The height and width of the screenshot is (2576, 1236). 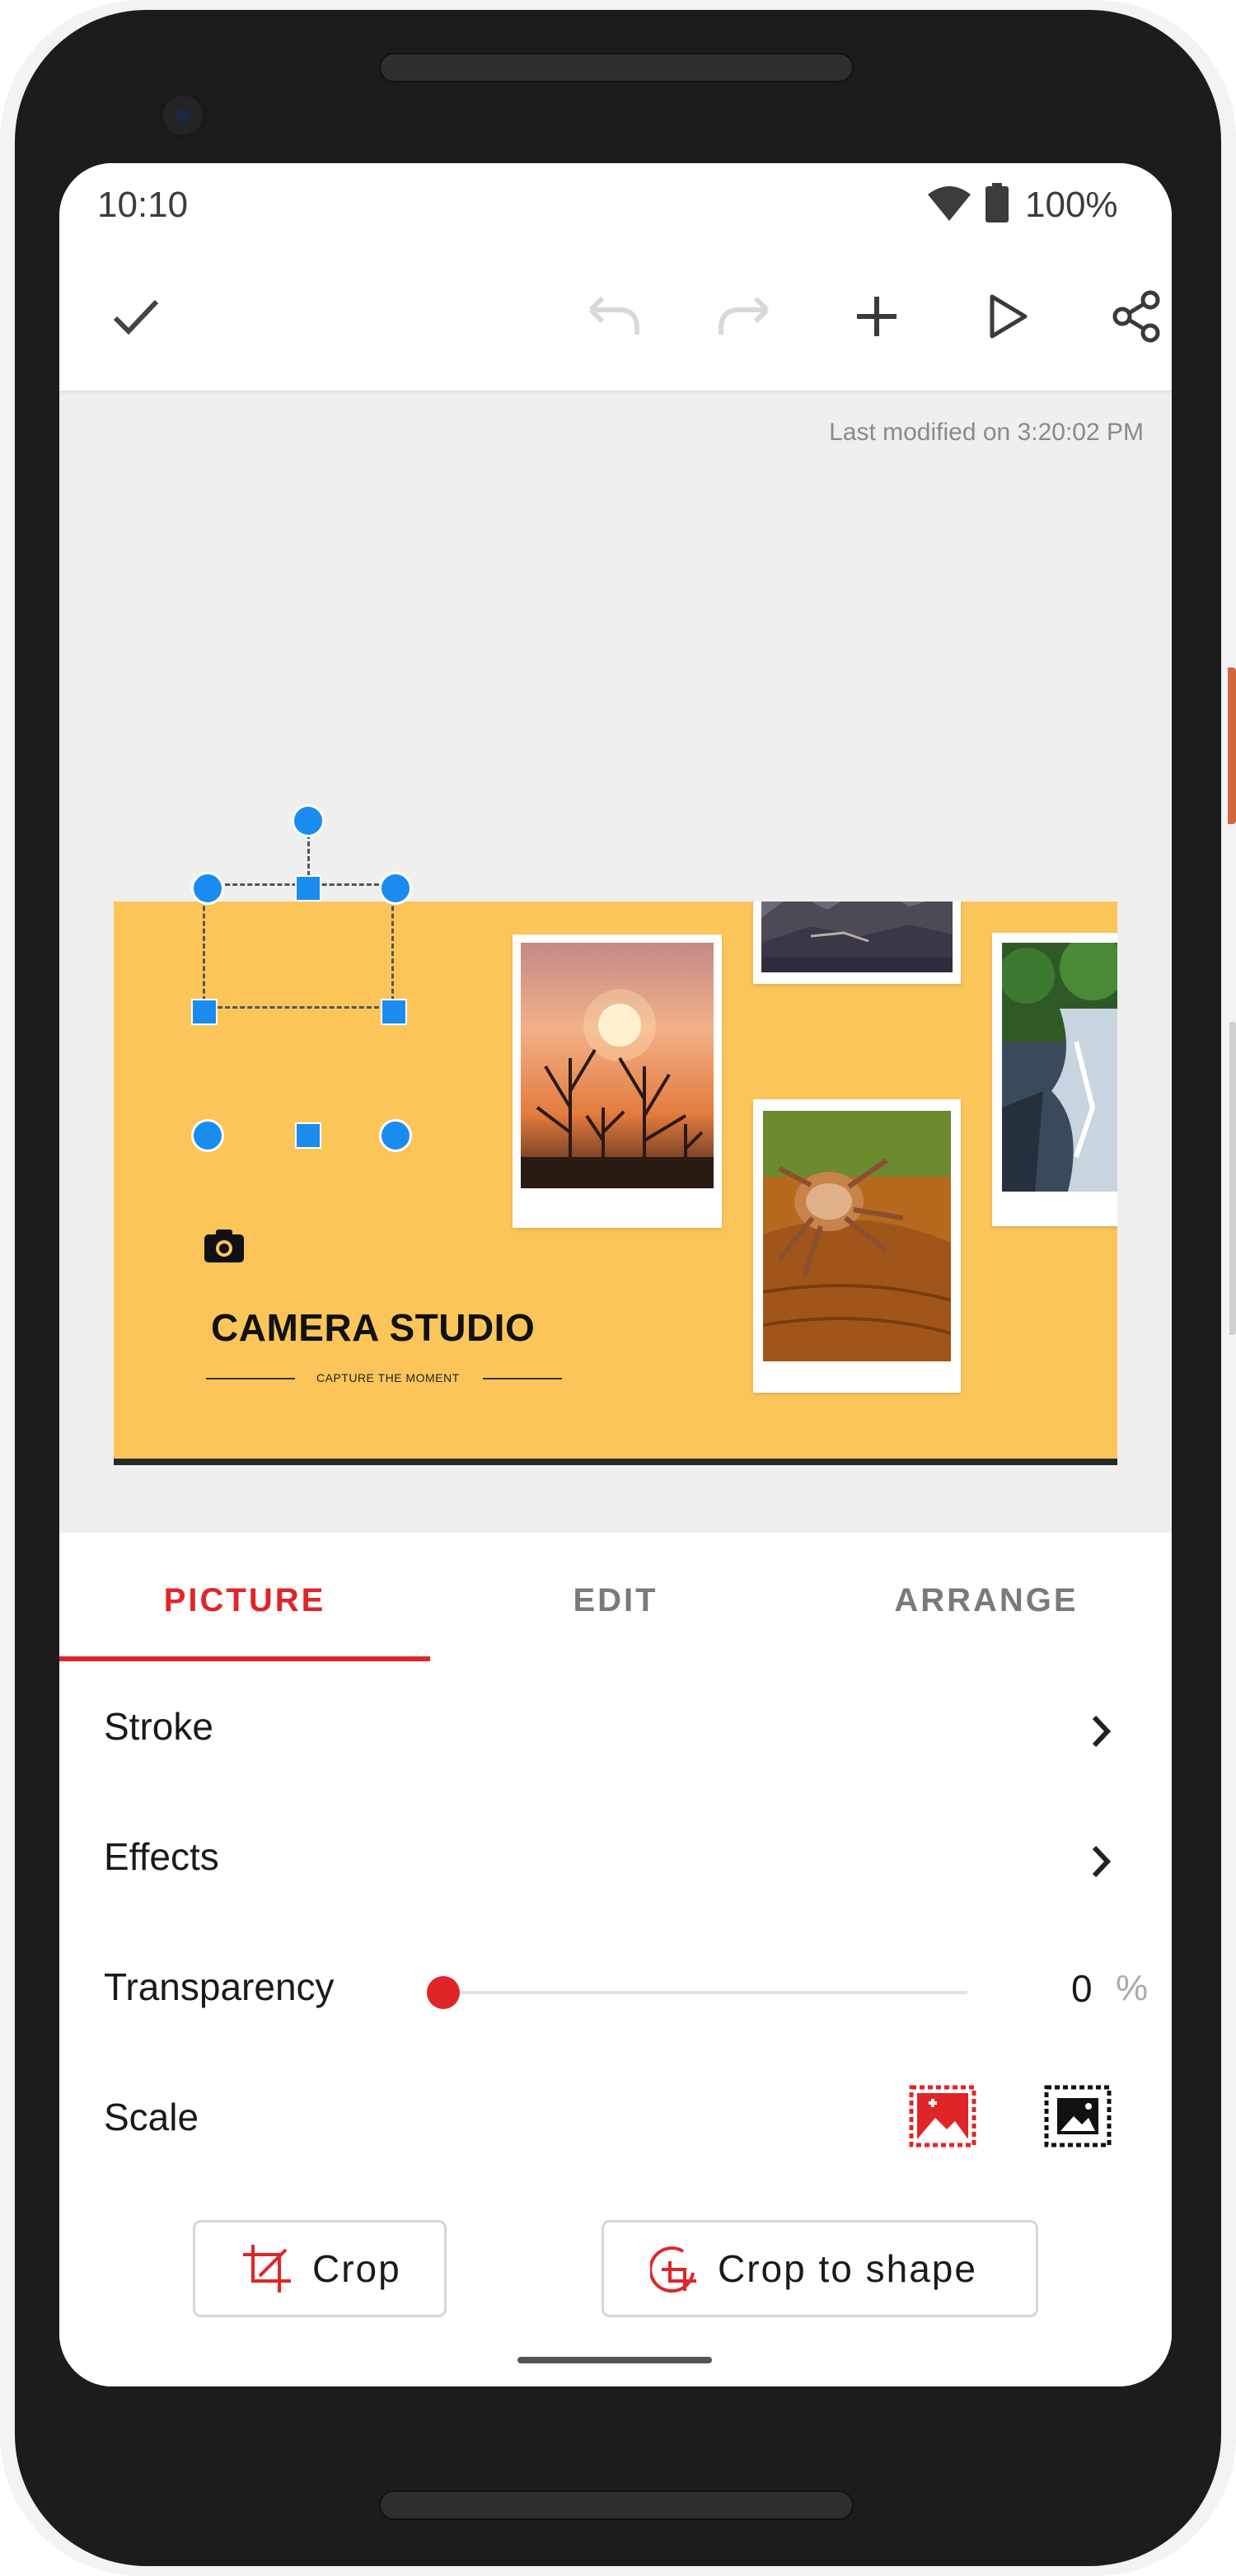 What do you see at coordinates (250, 1378) in the screenshot?
I see `subtitle-left-rule` at bounding box center [250, 1378].